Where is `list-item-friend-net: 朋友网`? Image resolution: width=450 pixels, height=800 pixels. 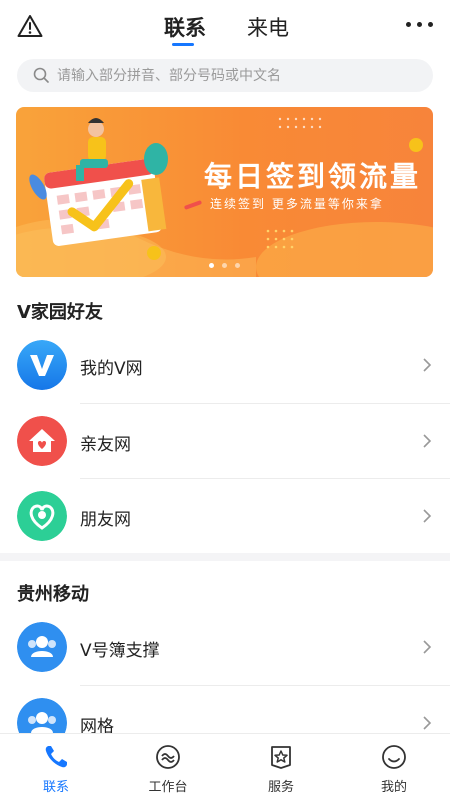
list-item-friend-net: 朋友网 is located at coordinates (225, 516).